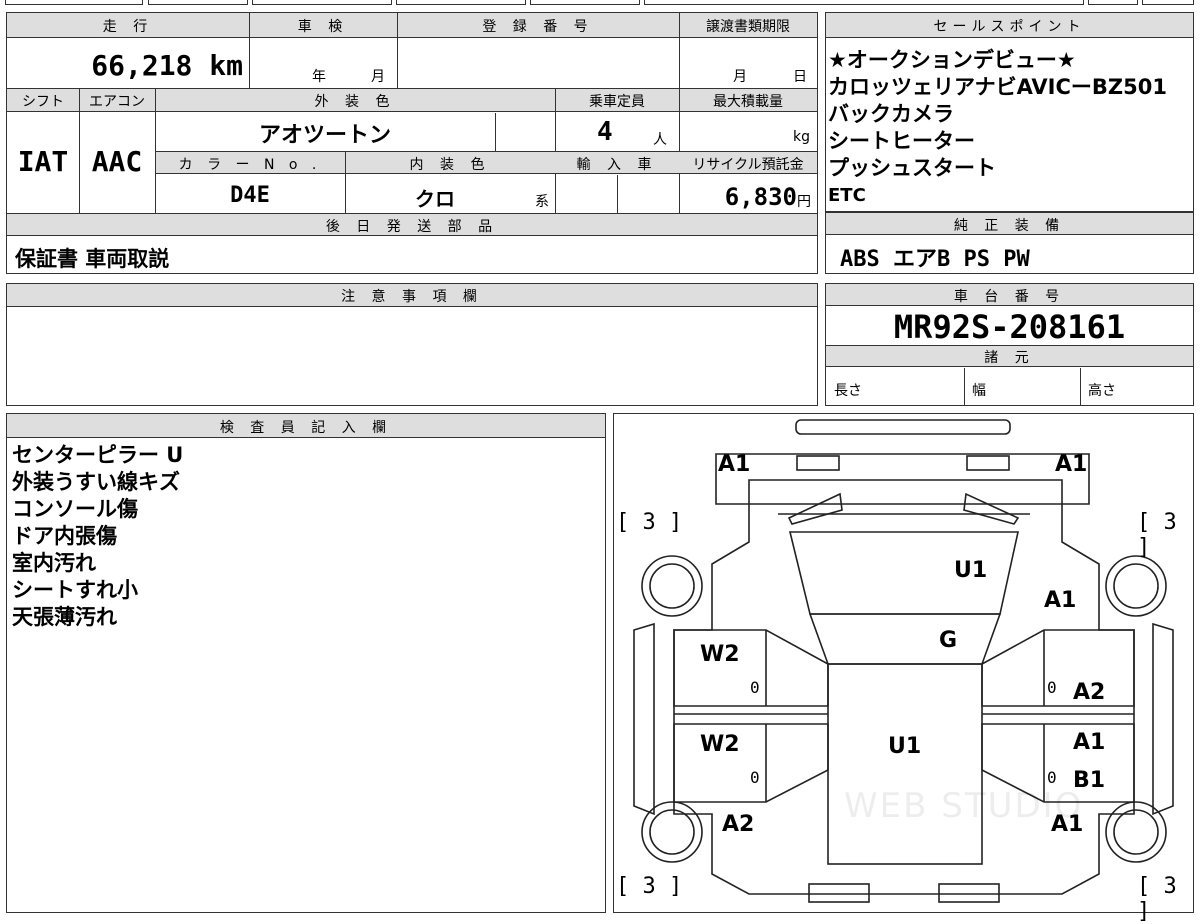 Image resolution: width=1200 pixels, height=924 pixels. What do you see at coordinates (324, 135) in the screenshot?
I see `exterior-color-value: アオツートン` at bounding box center [324, 135].